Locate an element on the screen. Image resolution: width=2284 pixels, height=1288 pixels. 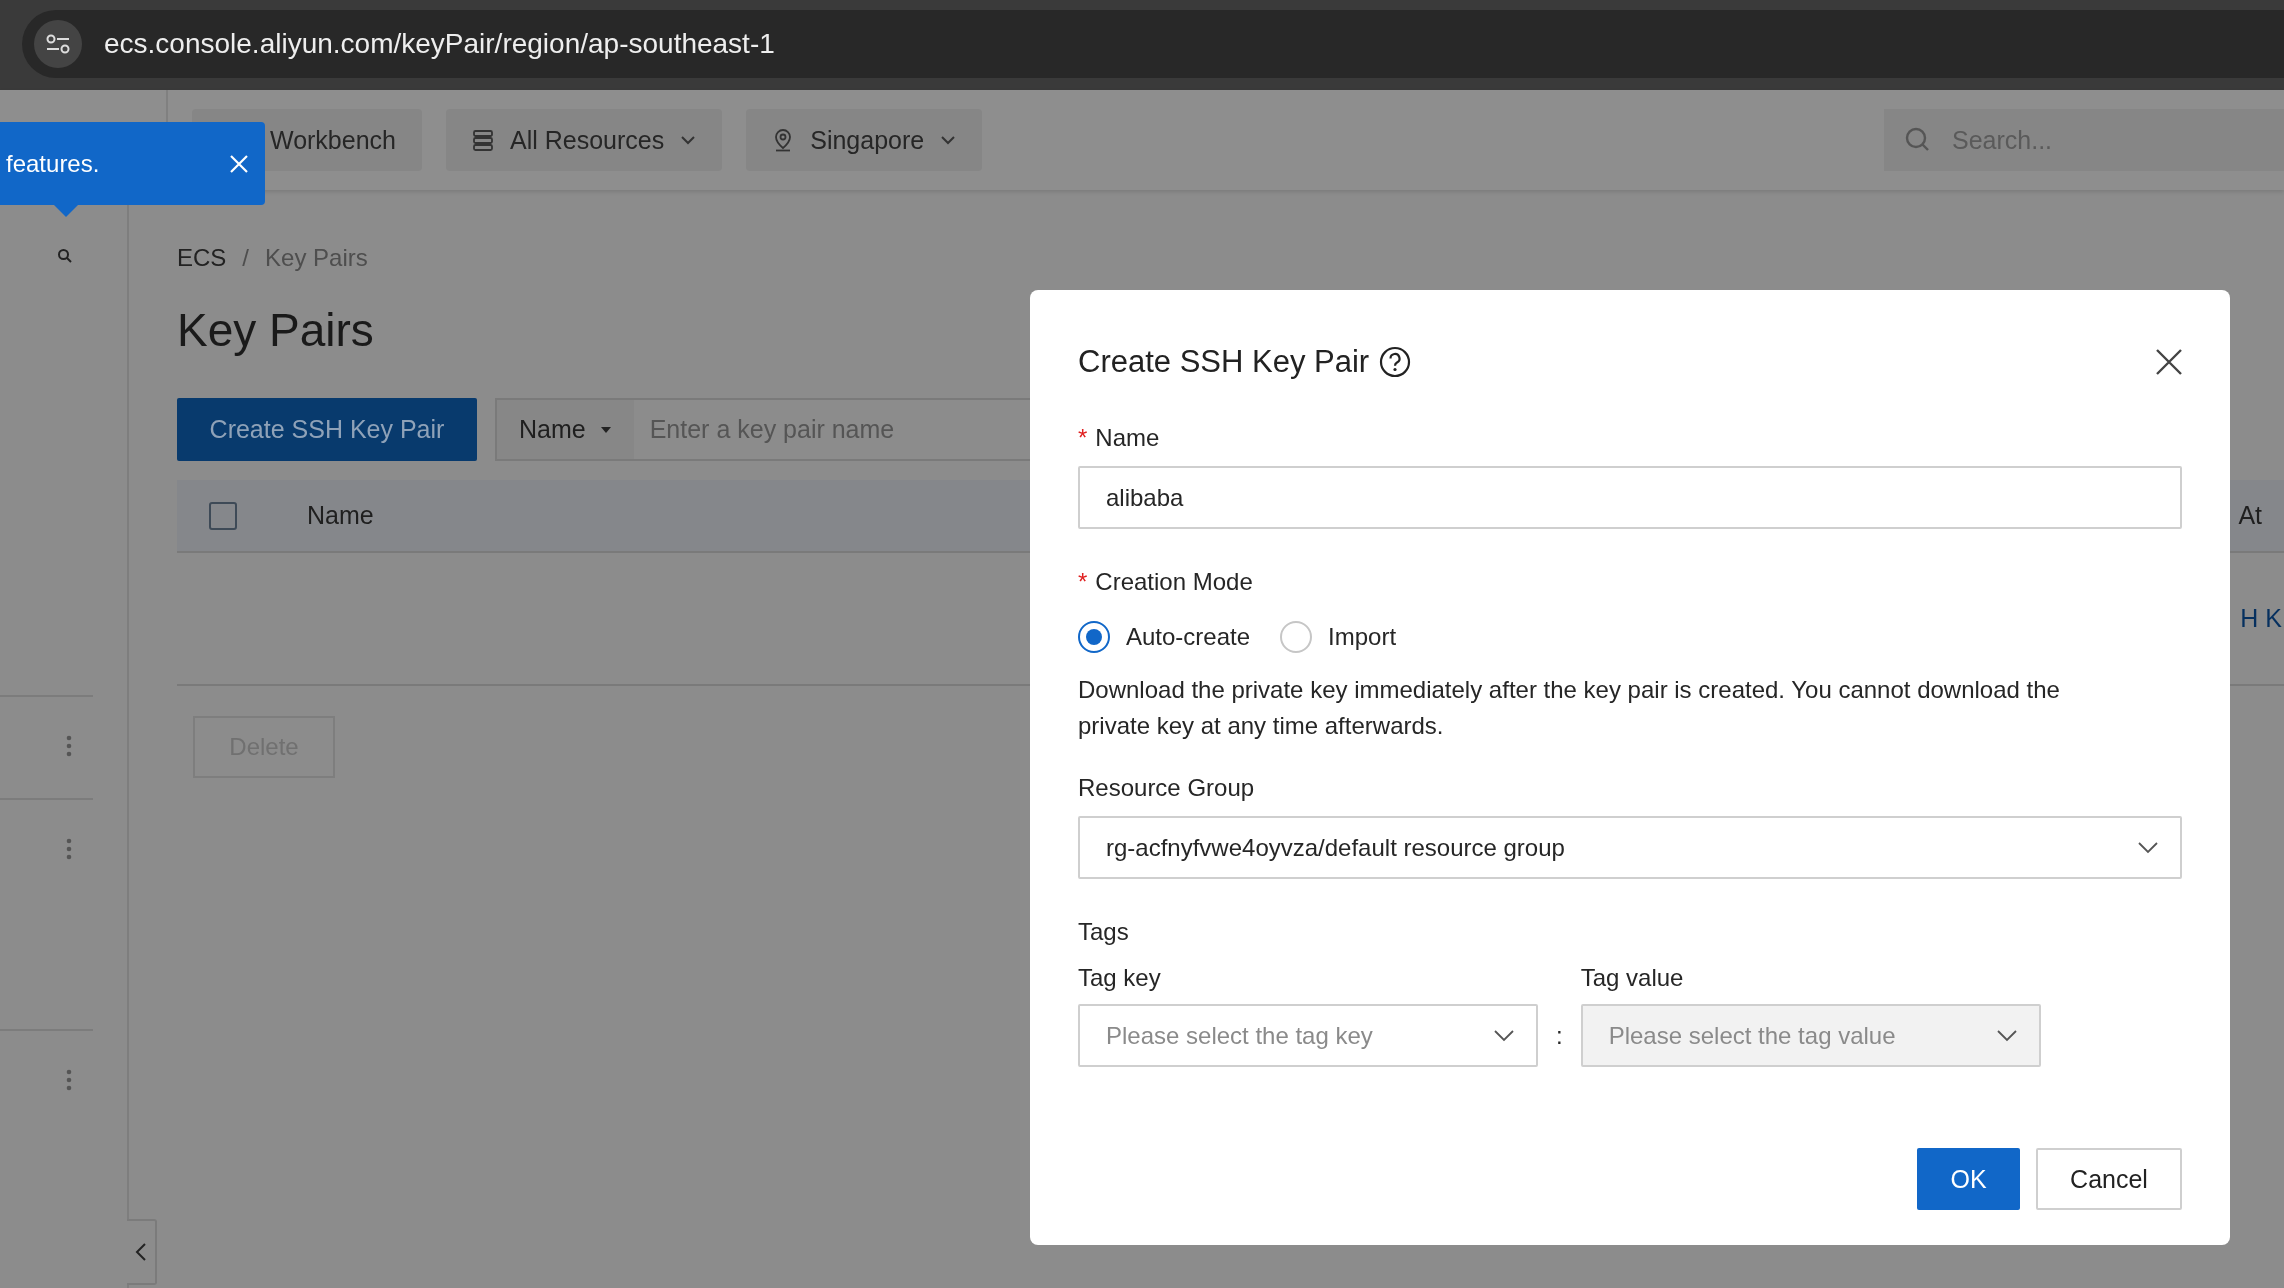
select-all-checkbox is located at coordinates (223, 515).